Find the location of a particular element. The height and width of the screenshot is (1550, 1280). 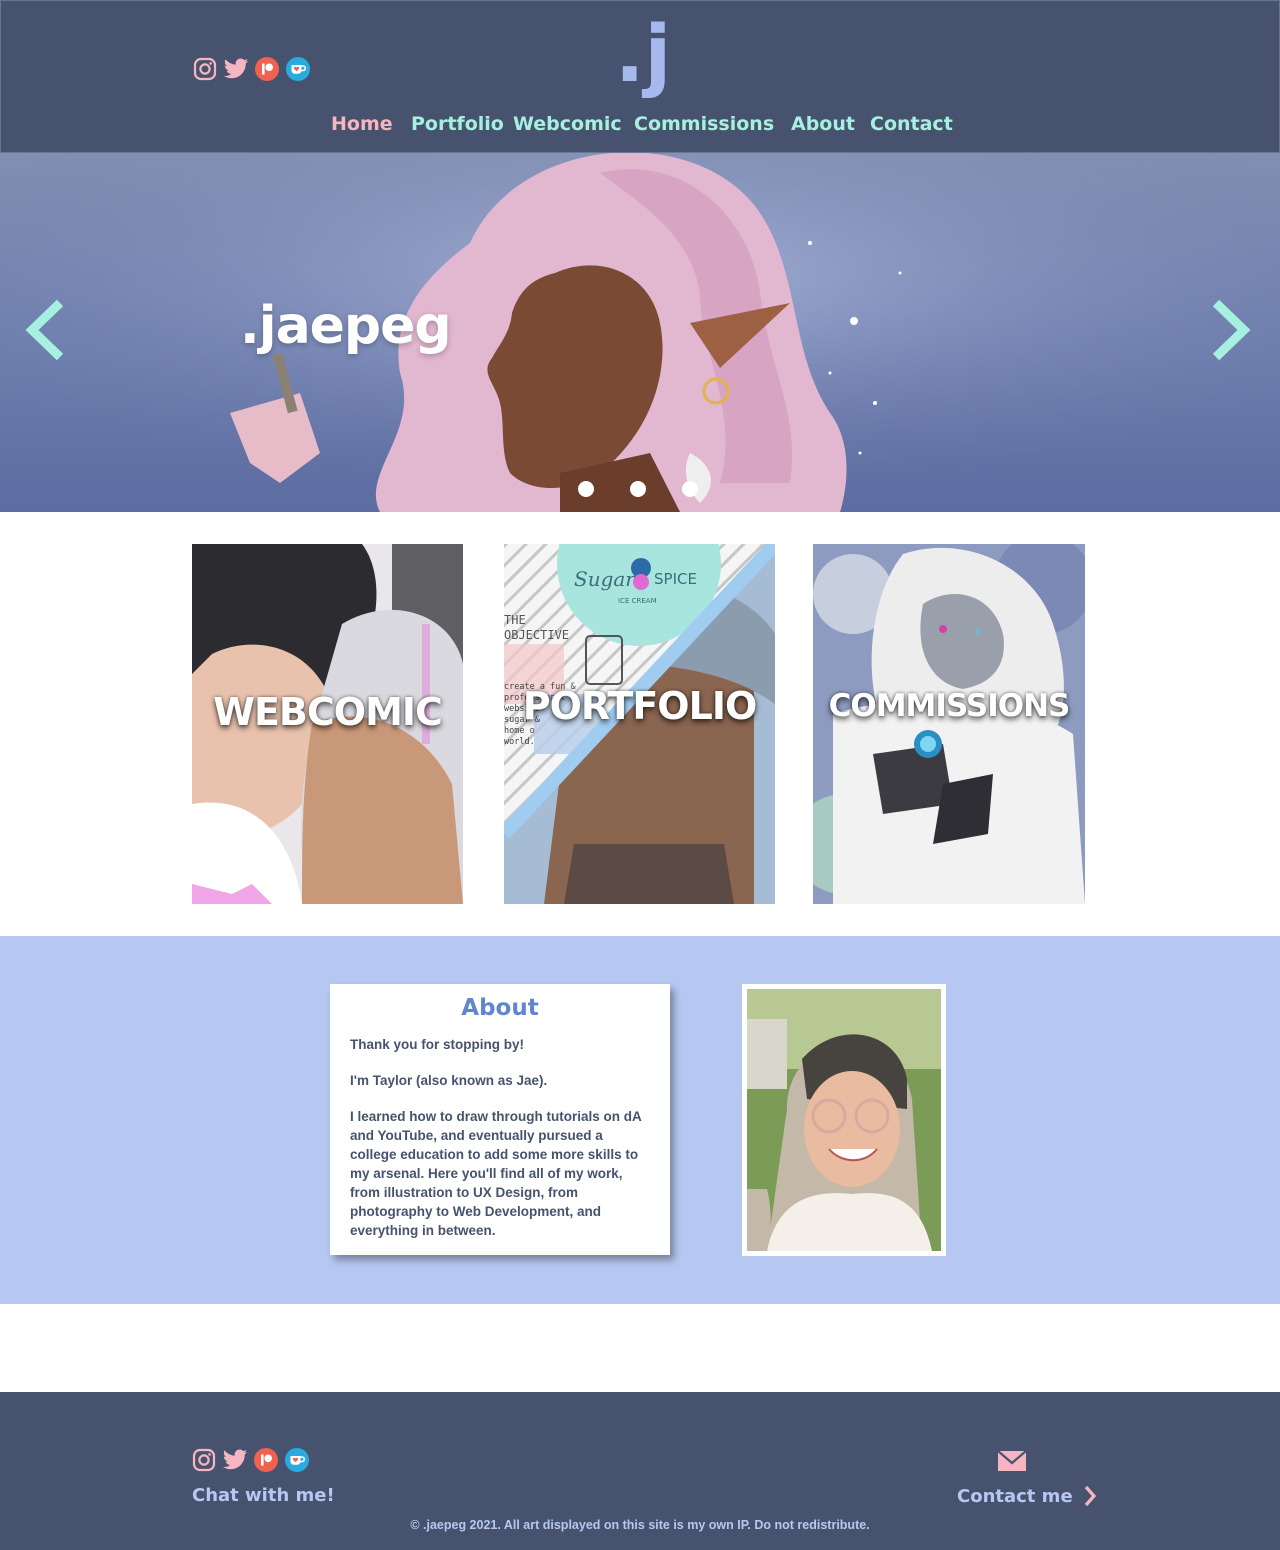

sign-title-text: Sugar is located at coordinates (605, 579).